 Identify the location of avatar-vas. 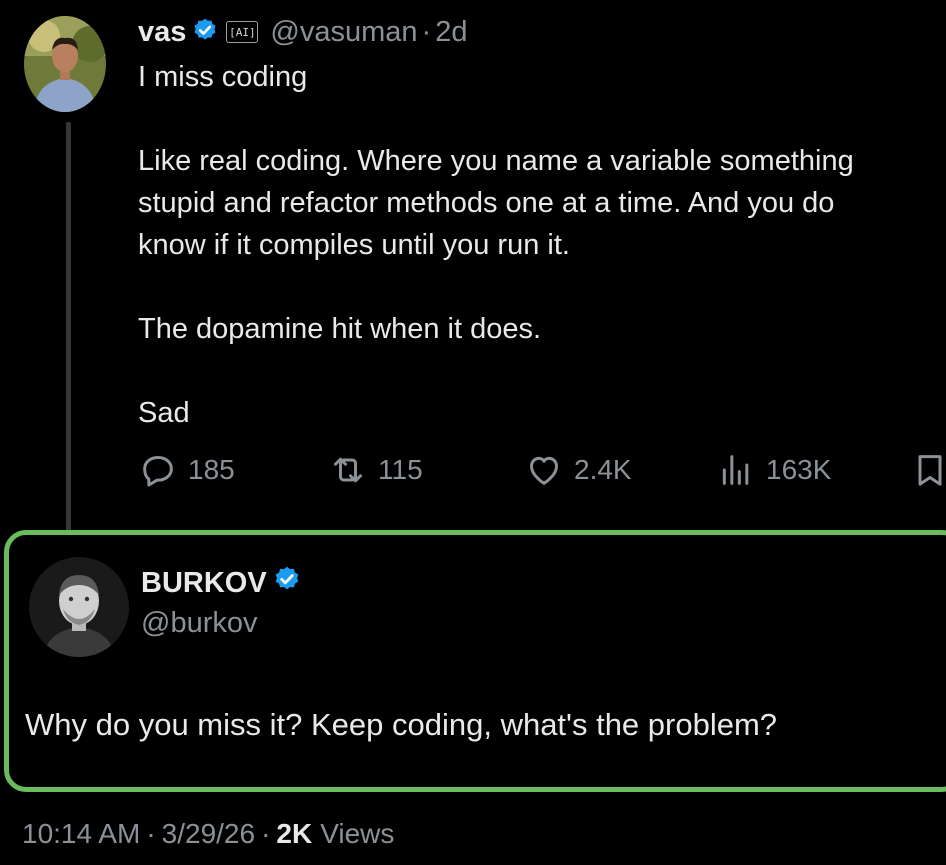
(65, 64).